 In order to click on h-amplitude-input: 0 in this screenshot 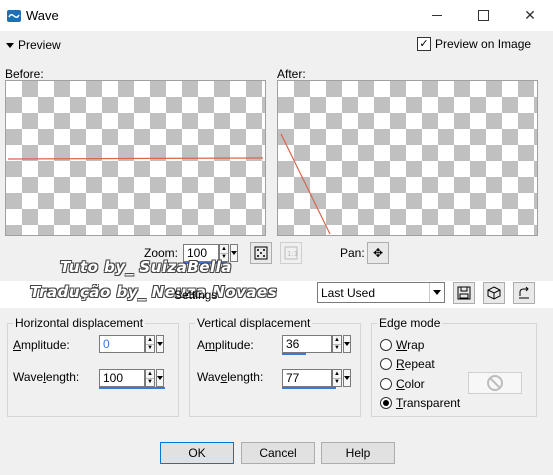, I will do `click(122, 344)`.